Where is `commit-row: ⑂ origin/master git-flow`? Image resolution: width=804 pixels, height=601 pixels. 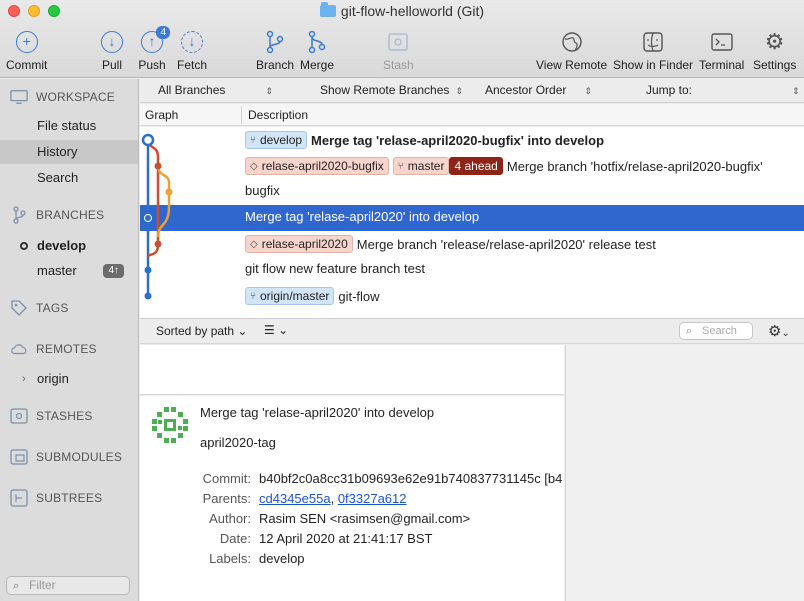 commit-row: ⑂ origin/master git-flow is located at coordinates (472, 296).